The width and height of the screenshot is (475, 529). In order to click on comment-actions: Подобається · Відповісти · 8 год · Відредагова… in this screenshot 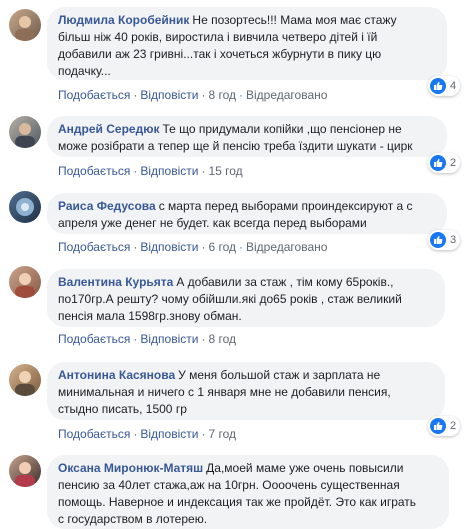, I will do `click(193, 95)`.